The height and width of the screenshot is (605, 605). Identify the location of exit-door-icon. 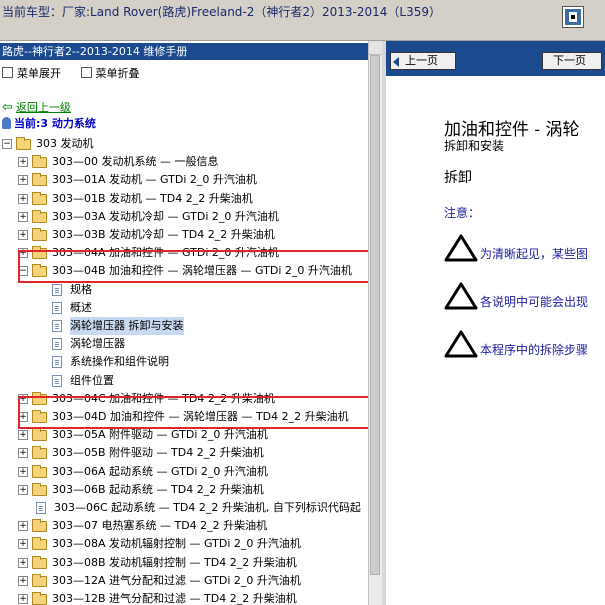
(573, 17).